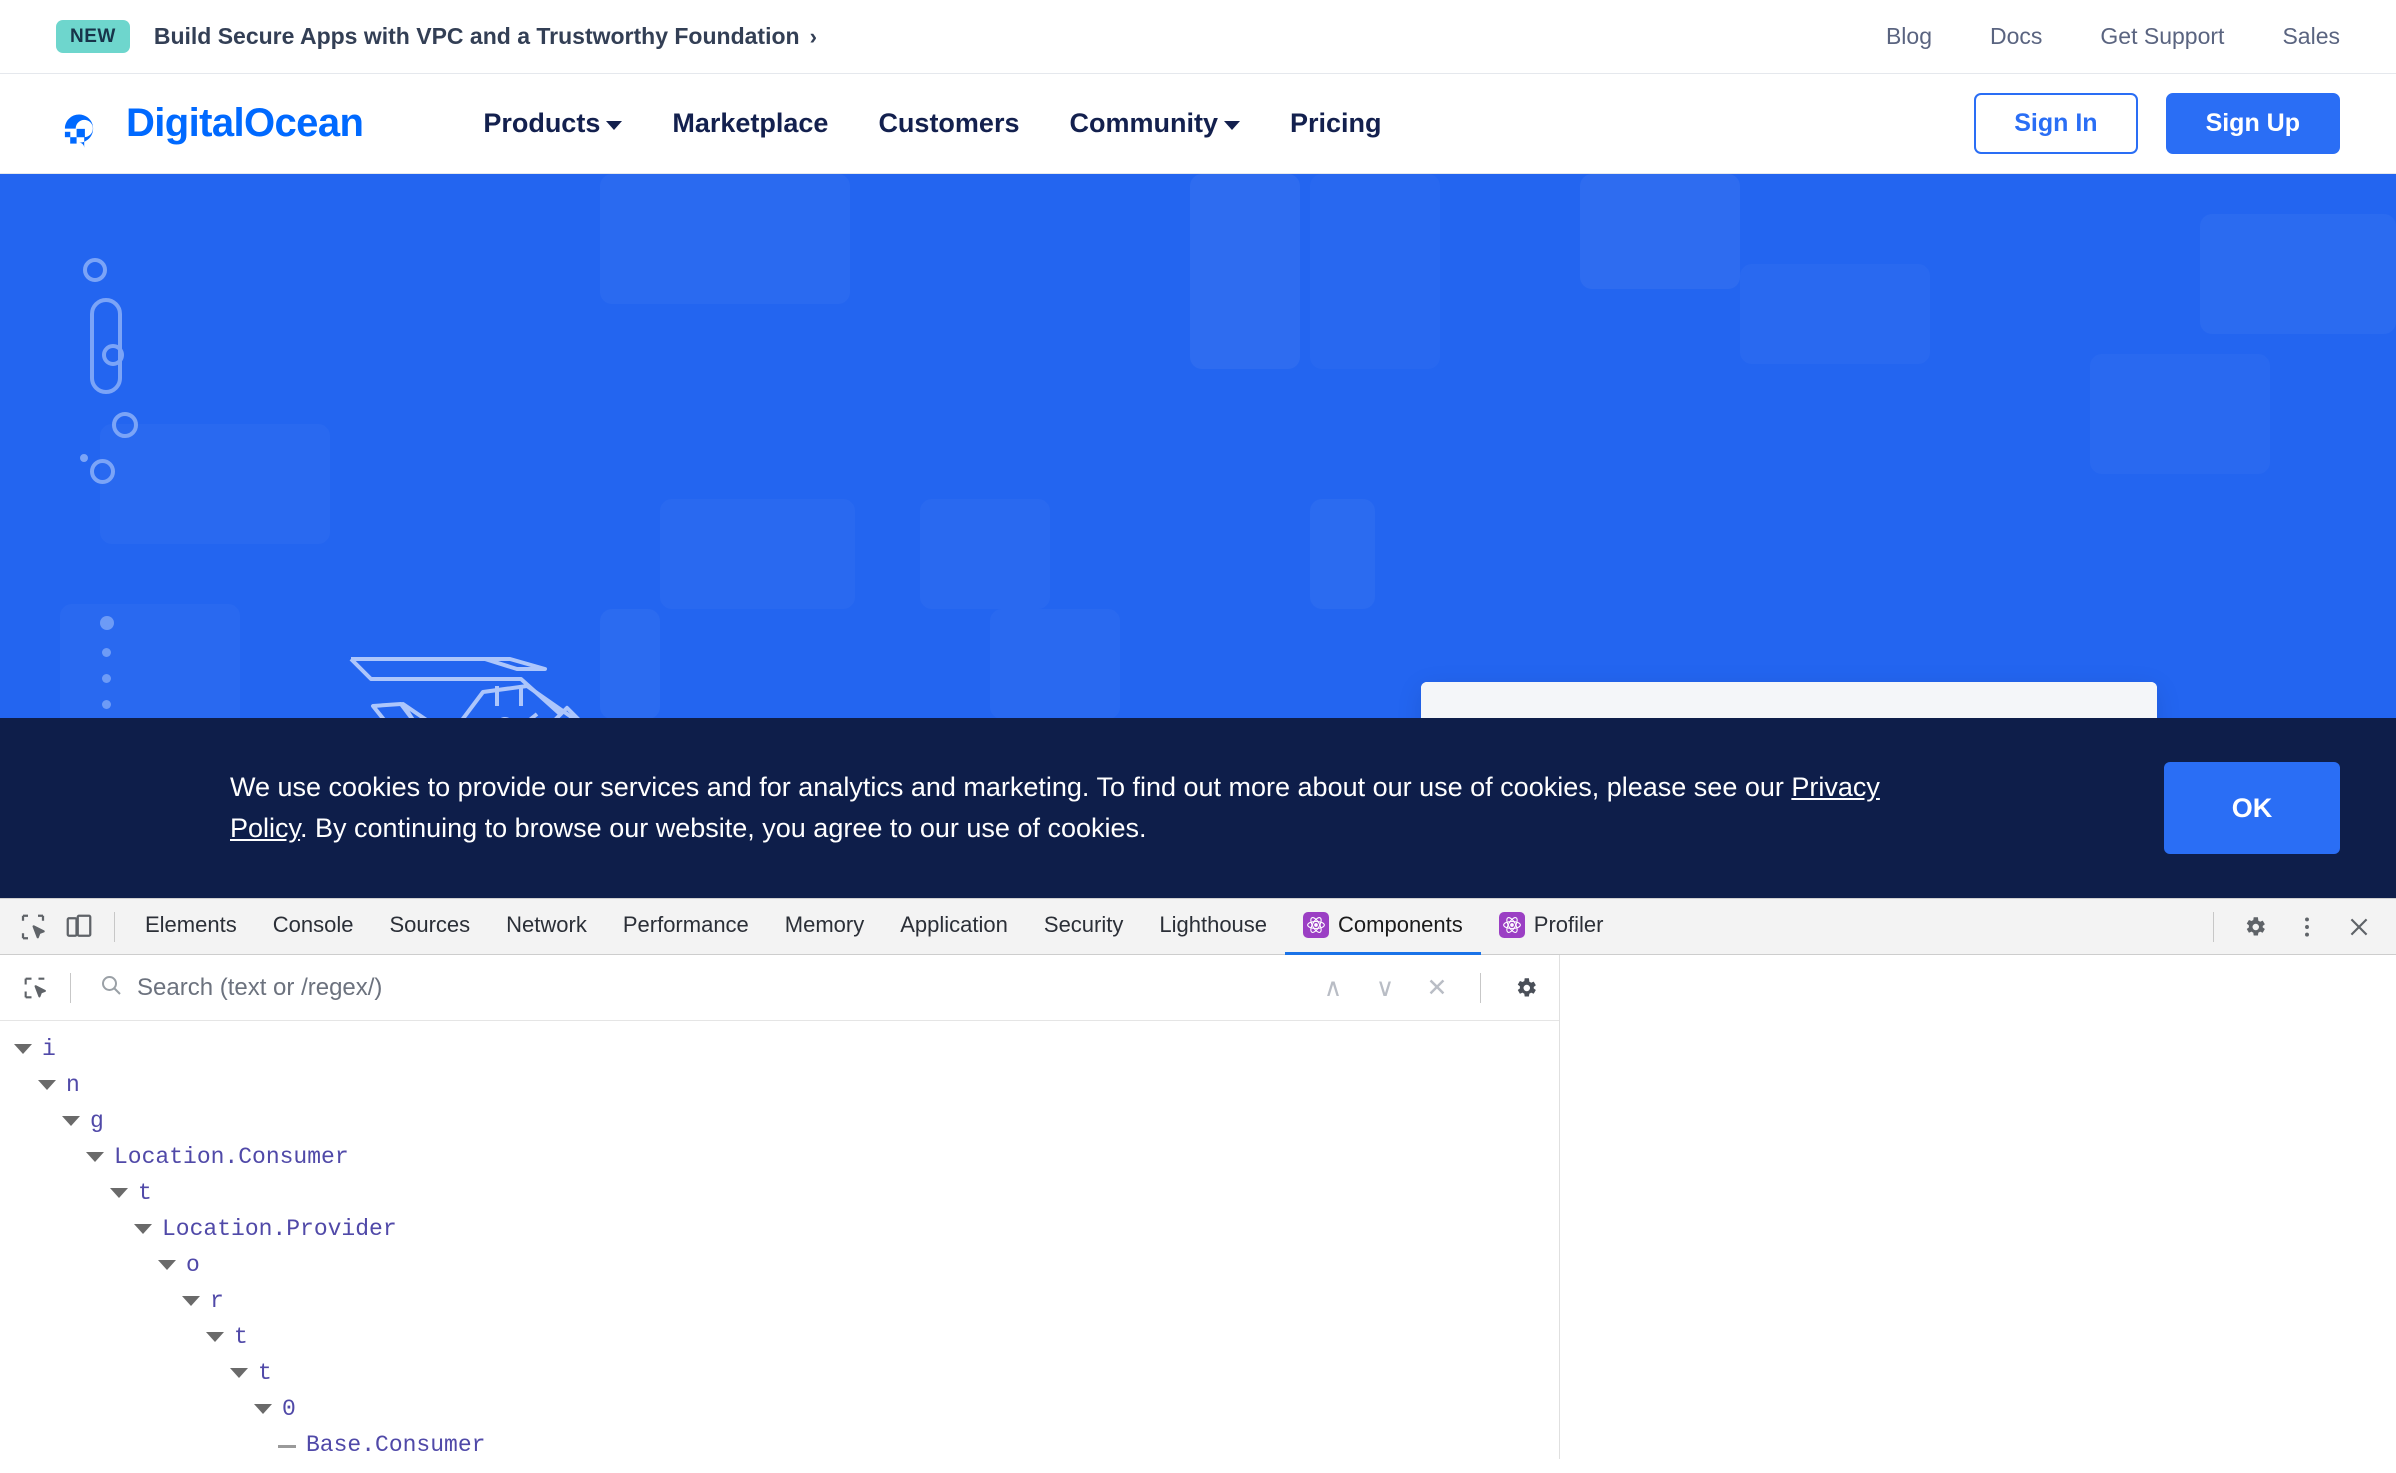  I want to click on tab-elements: Elements, so click(191, 927).